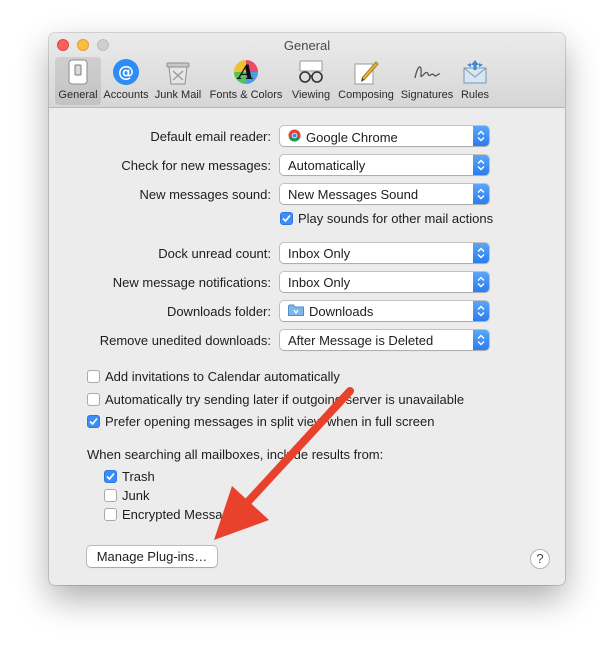 The width and height of the screenshot is (614, 653). I want to click on check-messages-popup: Automatically, so click(384, 165).